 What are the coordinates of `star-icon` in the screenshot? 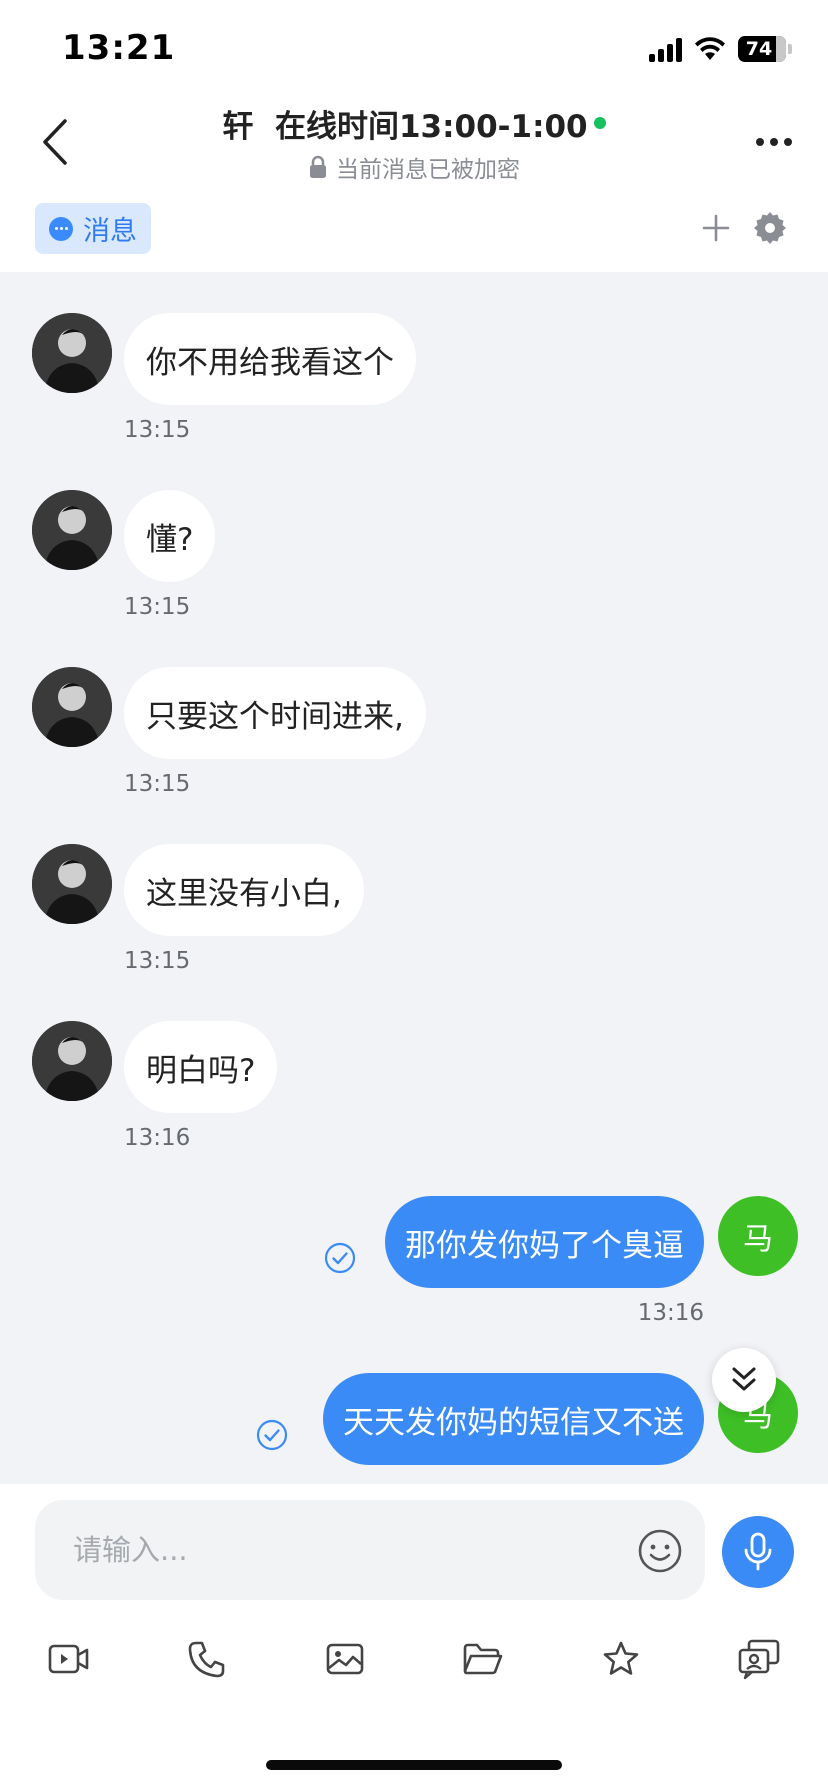 It's located at (621, 1658).